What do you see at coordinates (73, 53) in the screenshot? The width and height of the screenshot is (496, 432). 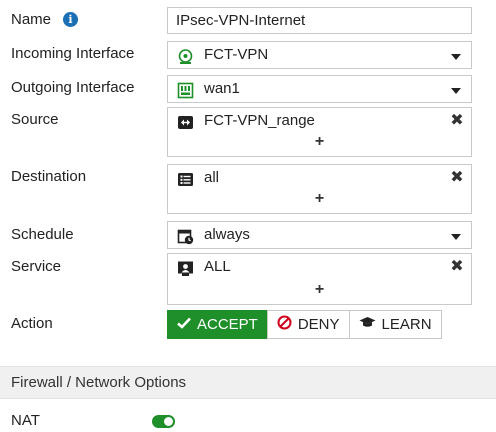 I see `incoming-interface-label: Incoming Interface` at bounding box center [73, 53].